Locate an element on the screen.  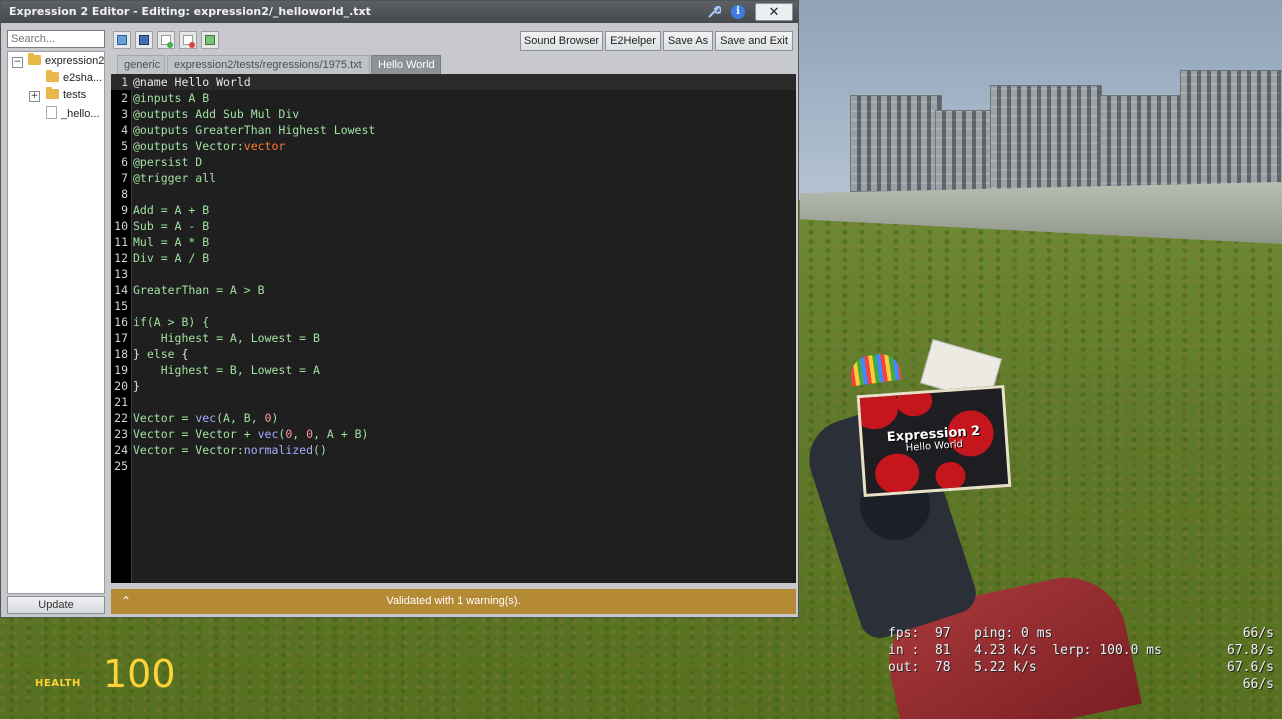
code-line: 15 is located at coordinates (453, 306).